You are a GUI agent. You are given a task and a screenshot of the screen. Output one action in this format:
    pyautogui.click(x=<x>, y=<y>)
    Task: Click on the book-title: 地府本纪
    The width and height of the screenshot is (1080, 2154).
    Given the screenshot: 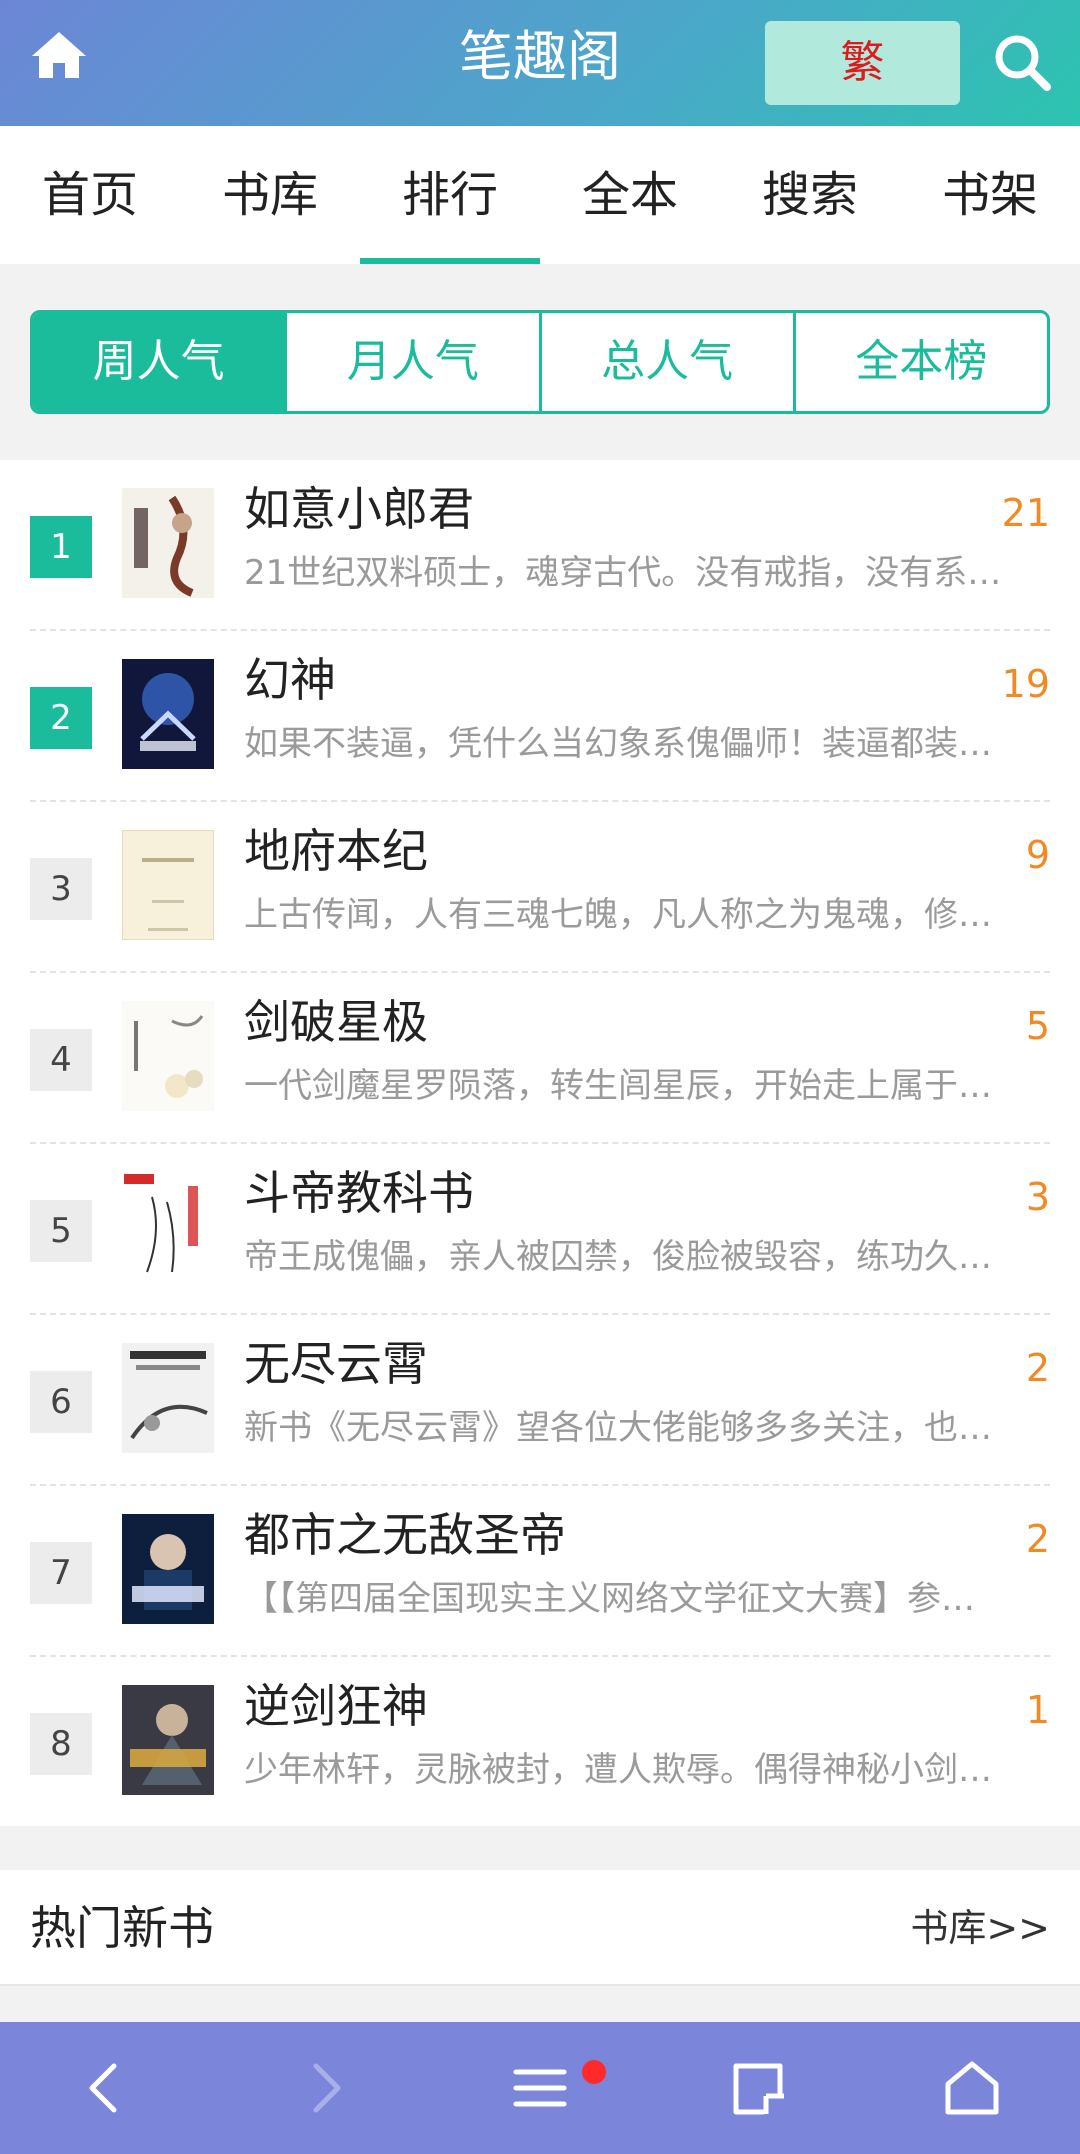 What is the action you would take?
    pyautogui.click(x=336, y=851)
    